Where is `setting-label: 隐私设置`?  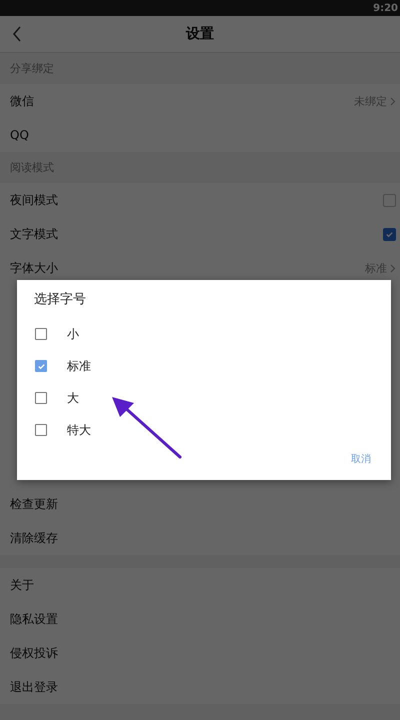
setting-label: 隐私设置 is located at coordinates (34, 619).